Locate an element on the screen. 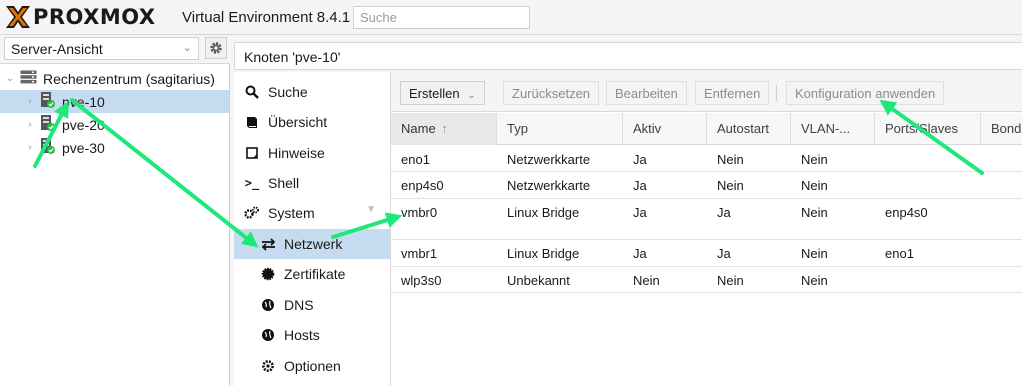  nav-item-label: Netzwerk is located at coordinates (313, 244).